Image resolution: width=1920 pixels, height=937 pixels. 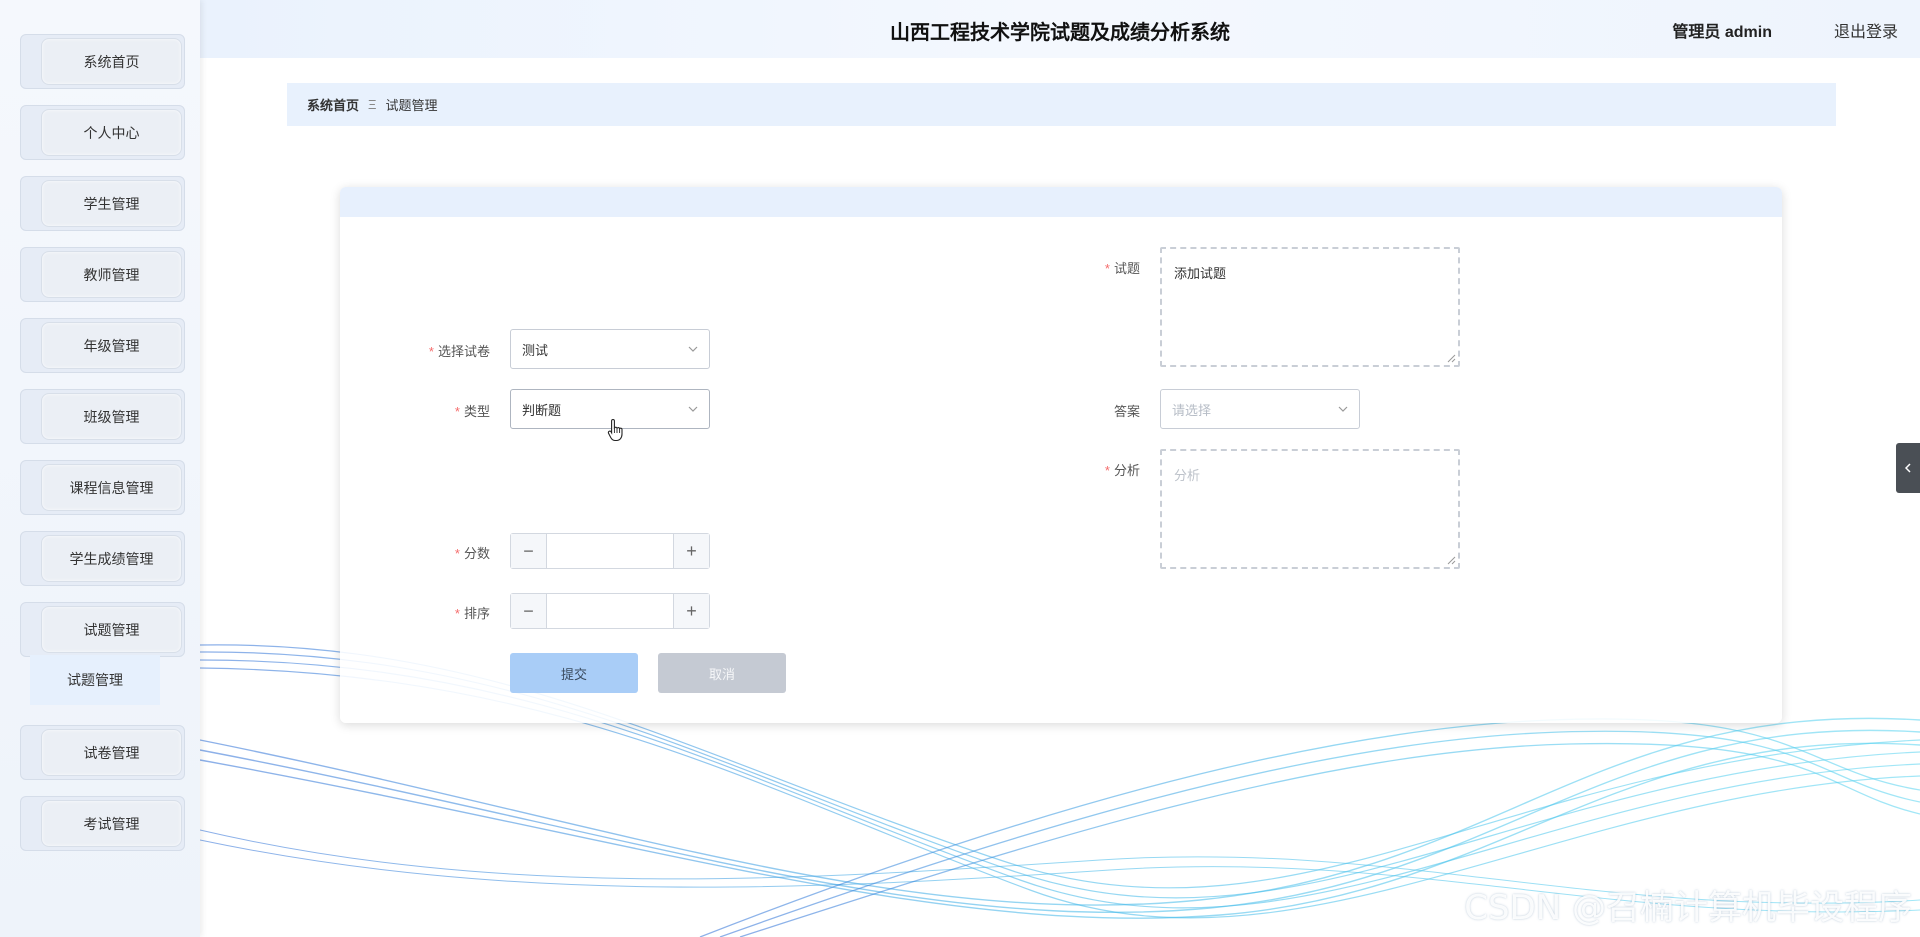 I want to click on question-label-text: 试题, so click(x=1126, y=268).